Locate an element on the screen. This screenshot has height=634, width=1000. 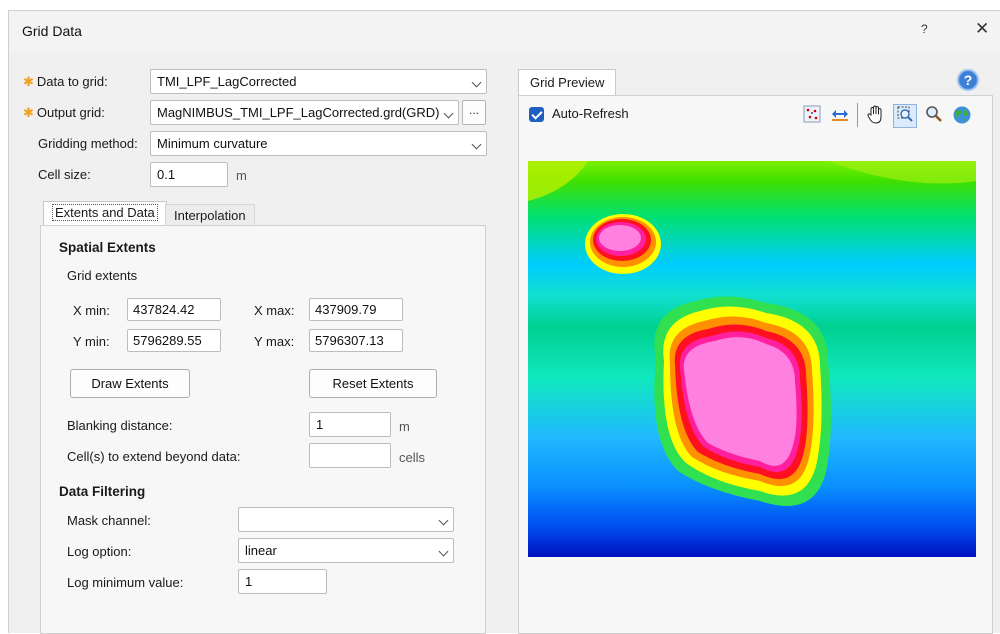
log-option-select: linear is located at coordinates (346, 550).